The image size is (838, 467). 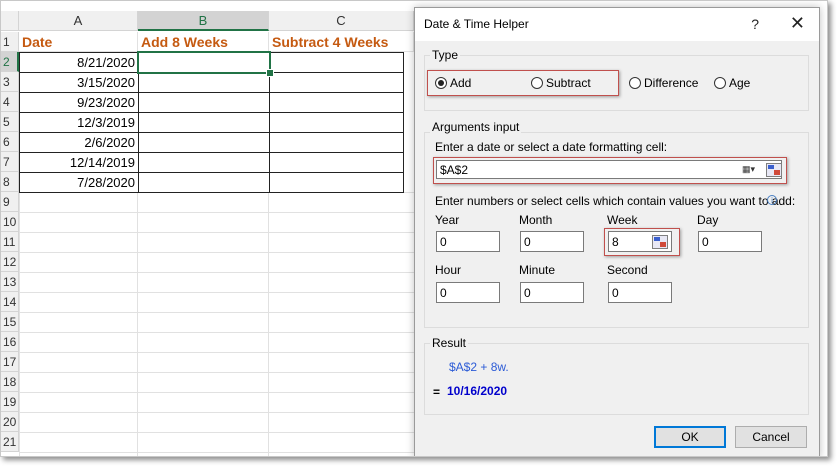 What do you see at coordinates (477, 391) in the screenshot?
I see `result-value: 10/16/2020` at bounding box center [477, 391].